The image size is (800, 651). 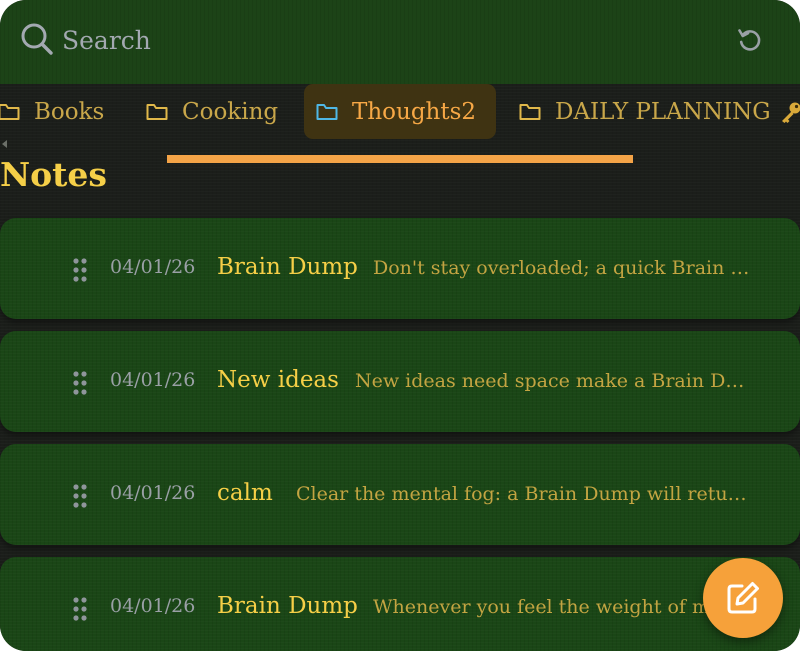 I want to click on search-bar, so click(x=400, y=42).